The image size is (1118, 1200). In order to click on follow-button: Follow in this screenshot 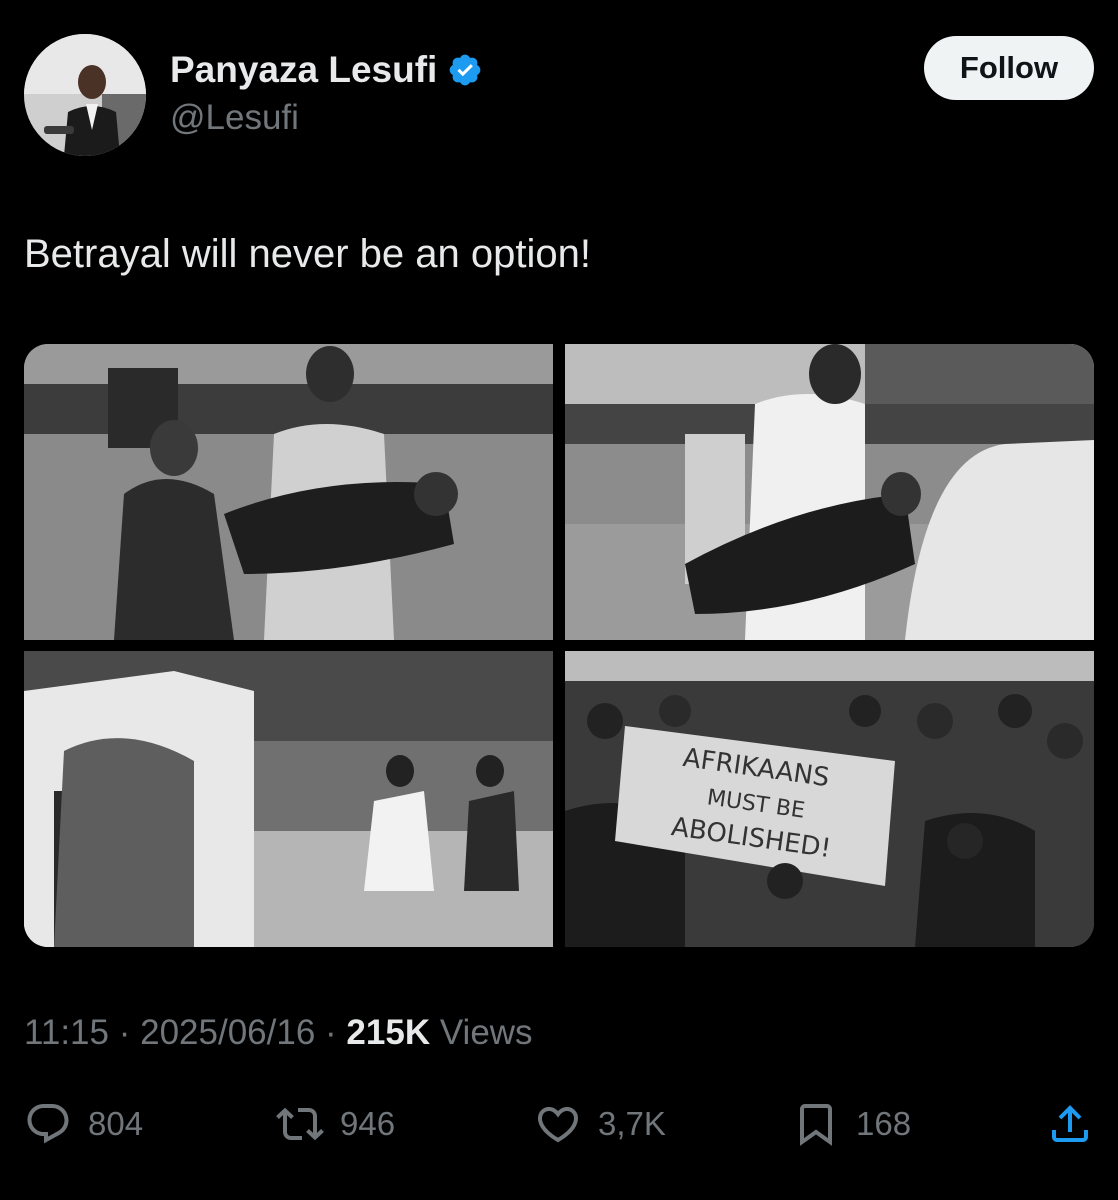, I will do `click(1009, 68)`.